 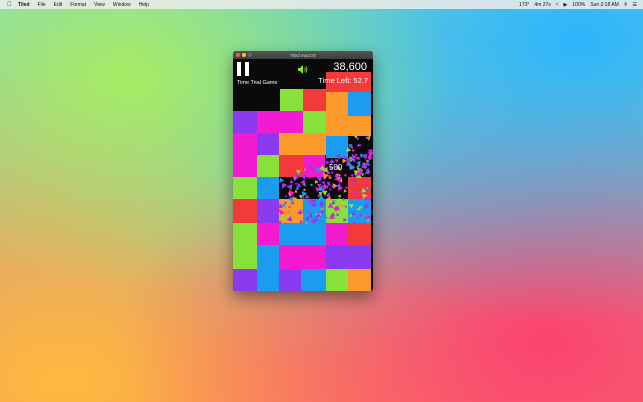 I want to click on spotlight-icon: ⚲, so click(x=626, y=5).